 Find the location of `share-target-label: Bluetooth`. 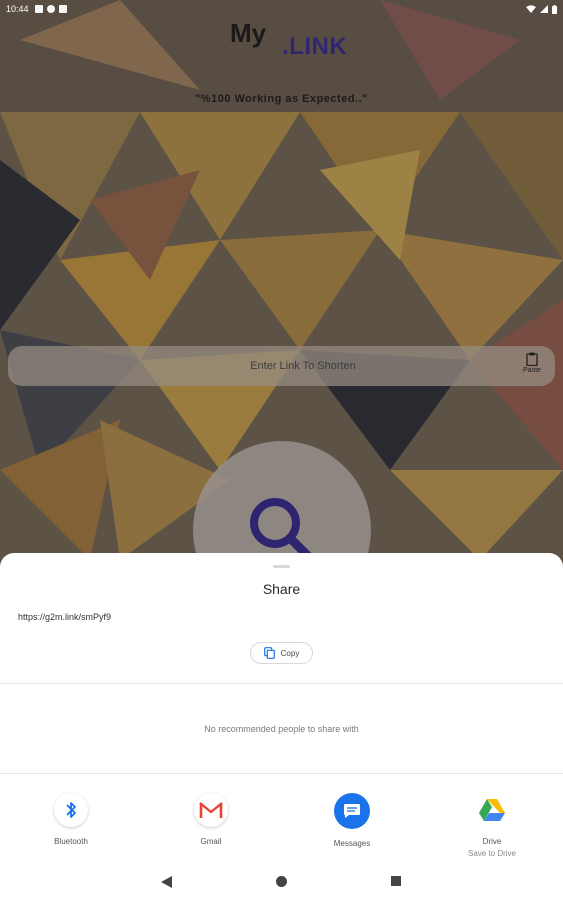

share-target-label: Bluetooth is located at coordinates (71, 841).